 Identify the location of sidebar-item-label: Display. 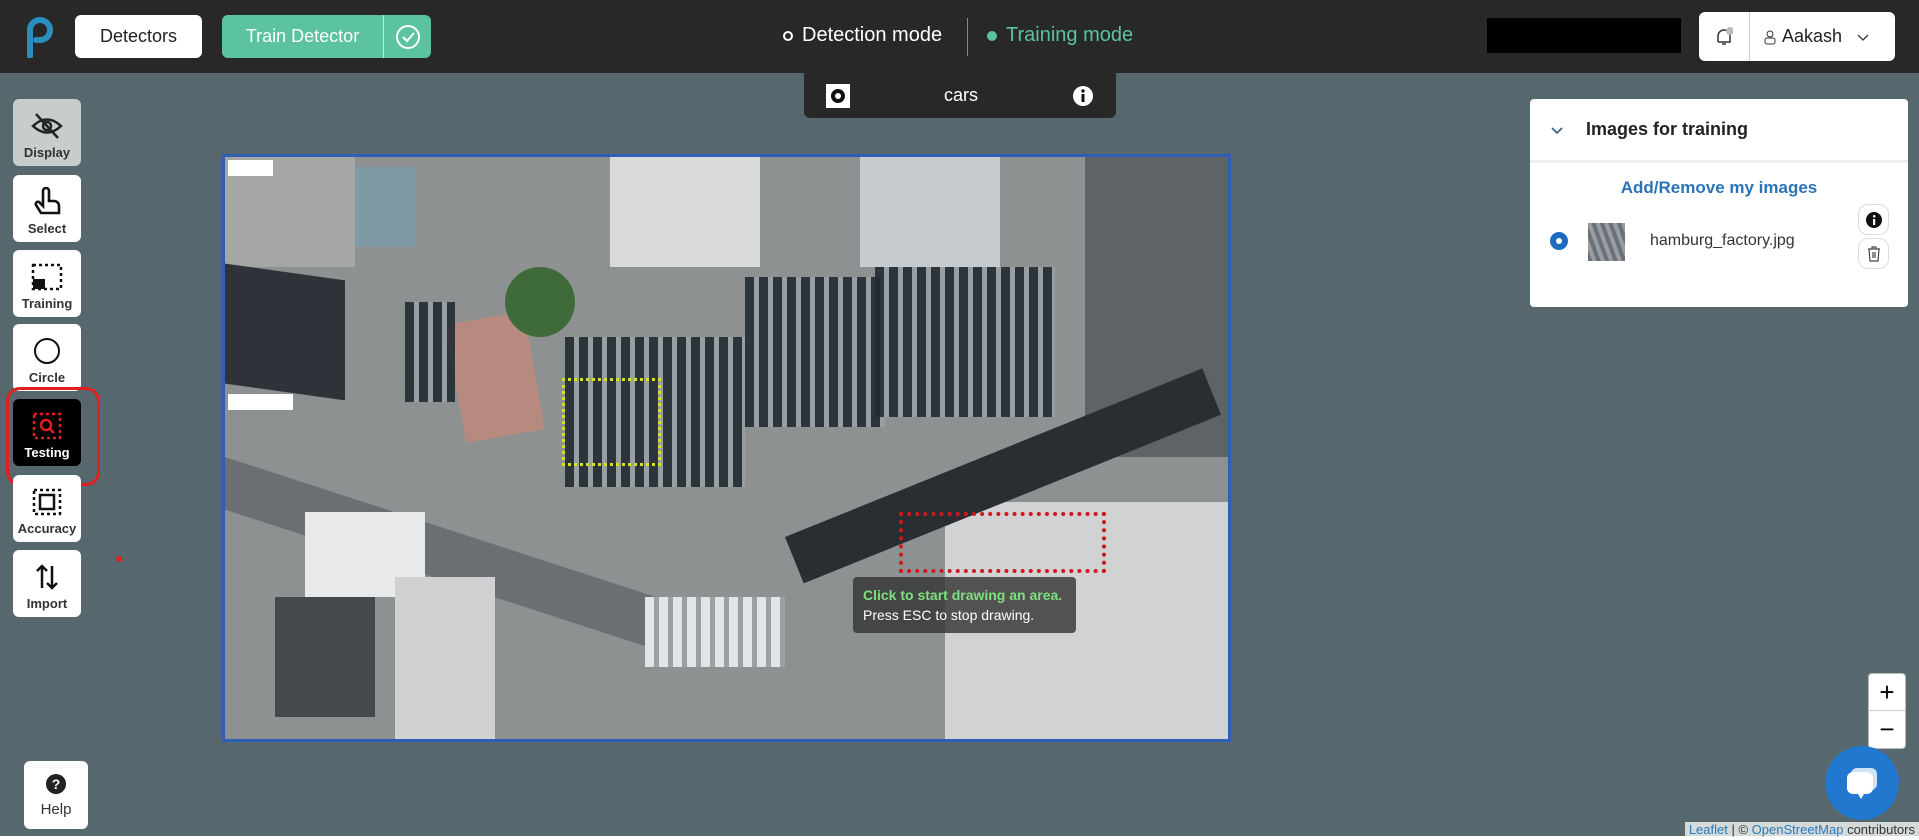
(47, 152).